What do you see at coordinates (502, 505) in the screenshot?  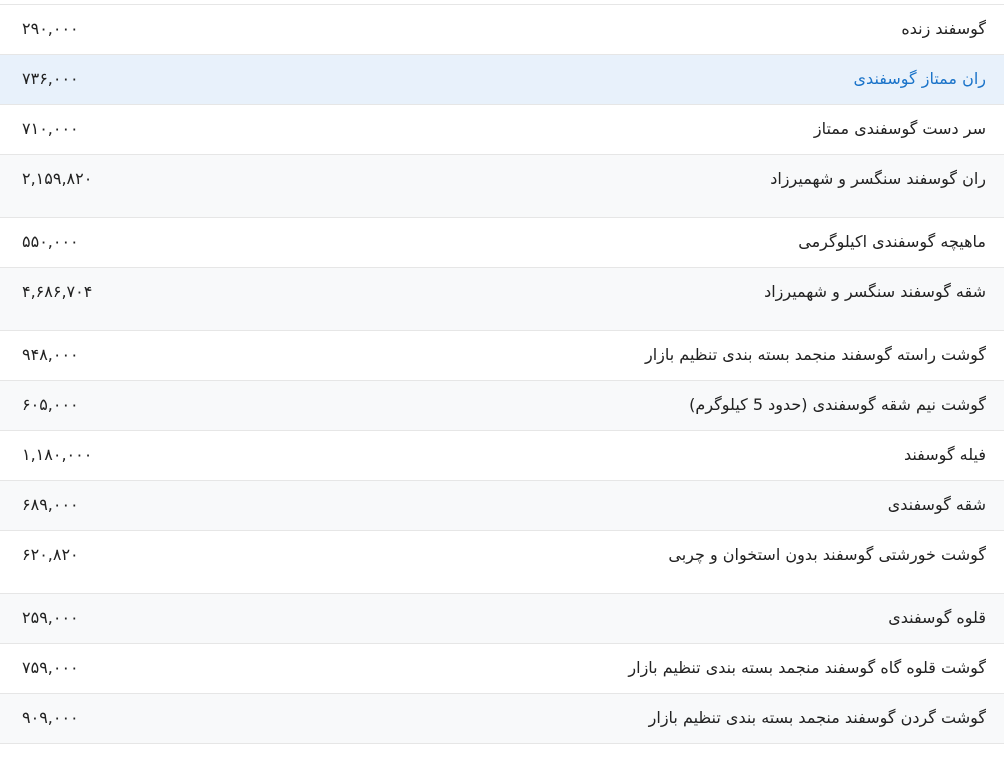 I see `table-row: ۶۸۹,۰۰۰ شقه گوسفندی` at bounding box center [502, 505].